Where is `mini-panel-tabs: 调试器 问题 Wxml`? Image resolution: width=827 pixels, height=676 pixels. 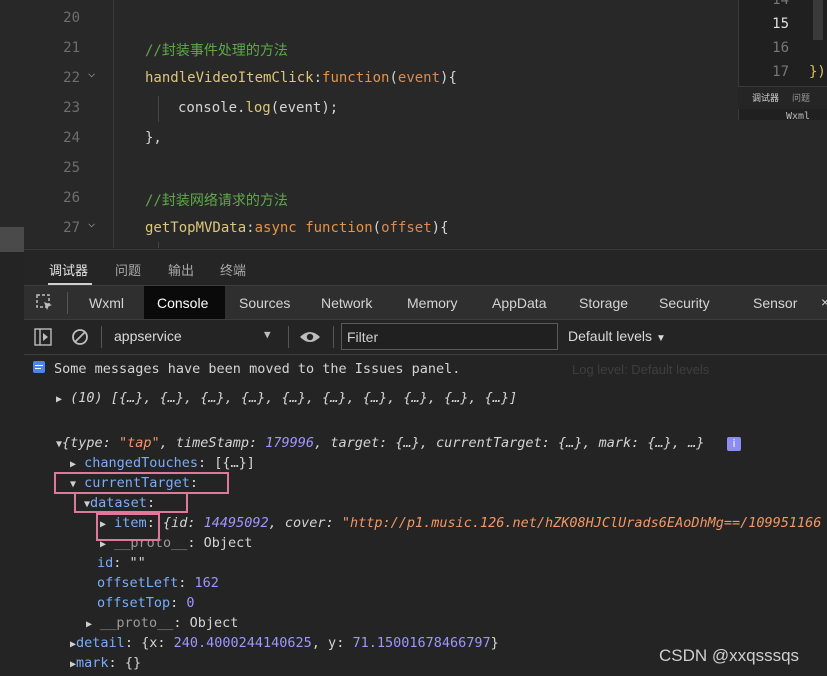 mini-panel-tabs: 调试器 问题 Wxml is located at coordinates (782, 104).